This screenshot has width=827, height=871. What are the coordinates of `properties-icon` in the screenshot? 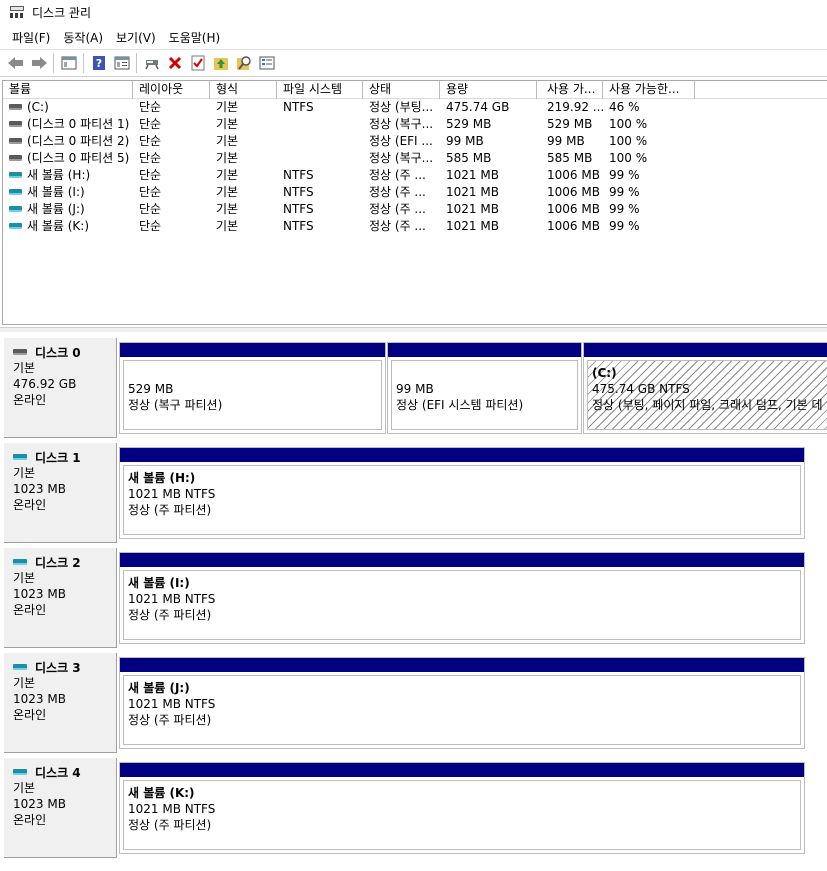 It's located at (121, 63).